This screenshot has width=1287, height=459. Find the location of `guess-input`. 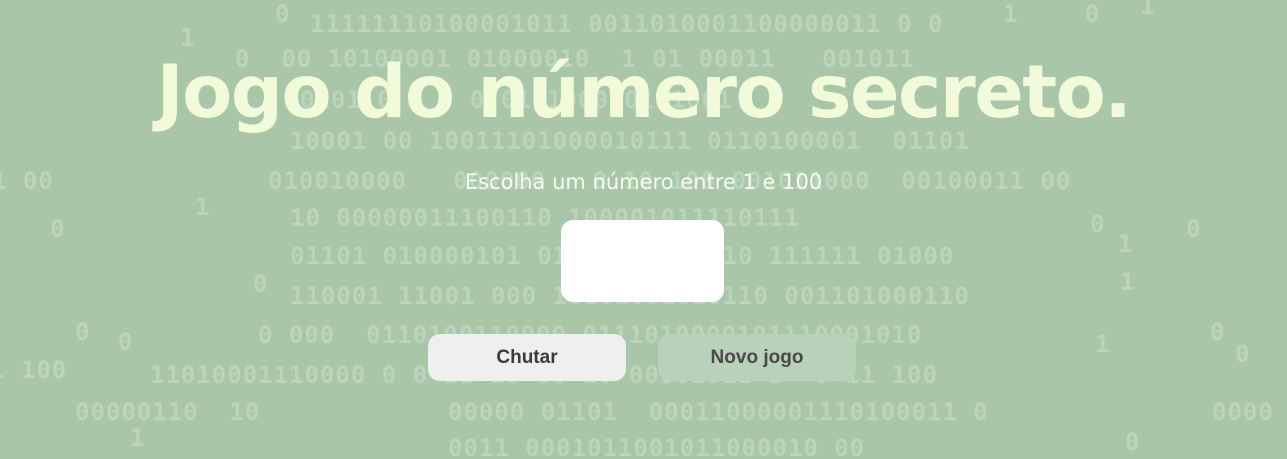

guess-input is located at coordinates (642, 261).